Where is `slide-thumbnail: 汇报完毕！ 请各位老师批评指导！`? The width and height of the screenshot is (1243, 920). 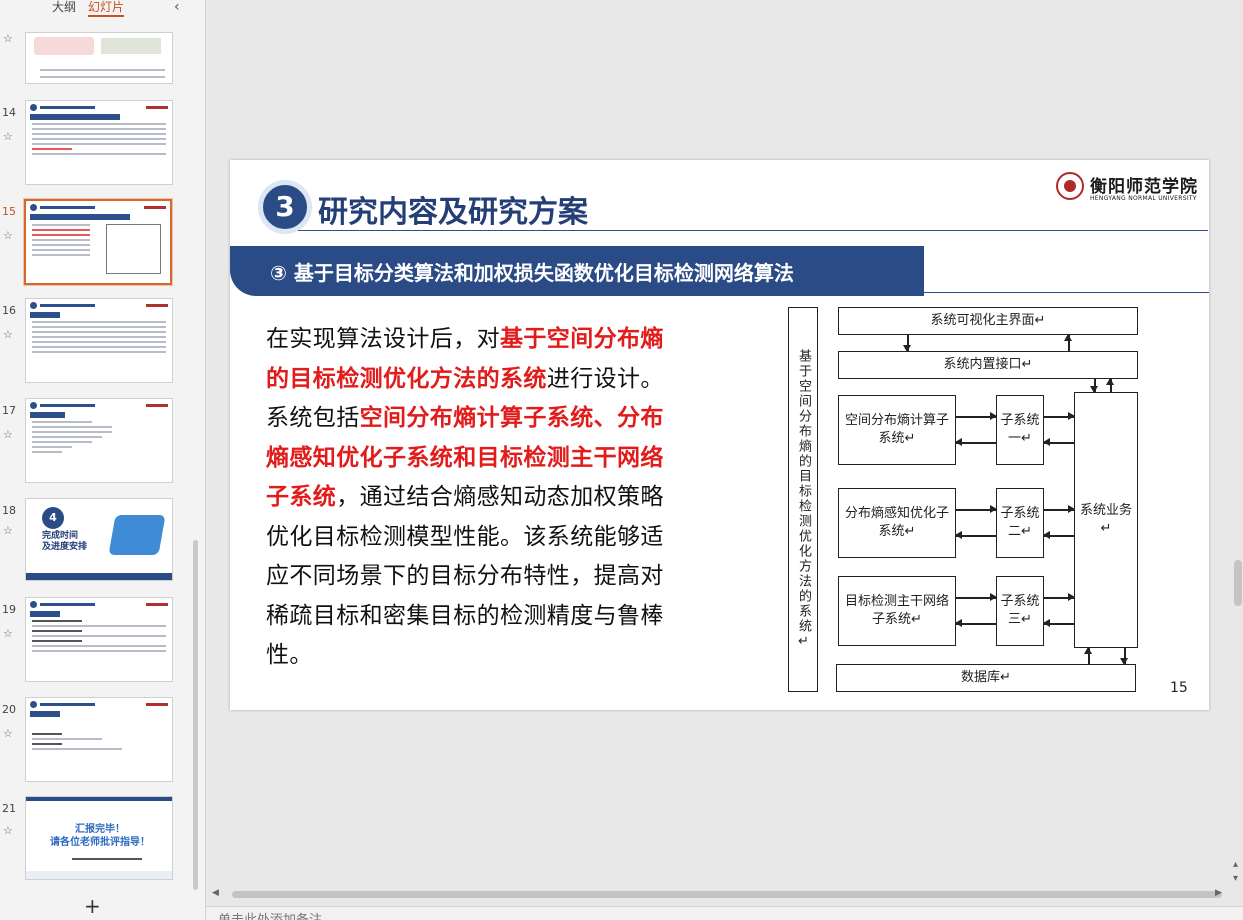
slide-thumbnail: 汇报完毕！ 请各位老师批评指导！ is located at coordinates (99, 838).